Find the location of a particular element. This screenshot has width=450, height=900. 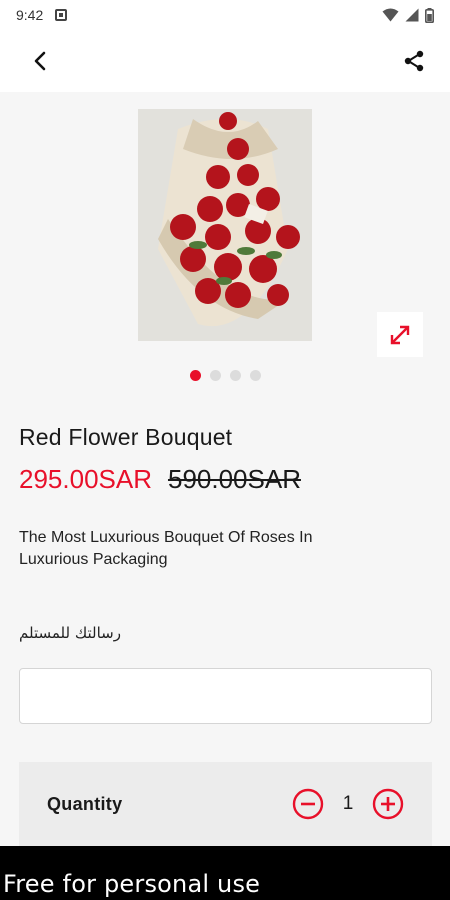

plus-circle-icon is located at coordinates (388, 804).